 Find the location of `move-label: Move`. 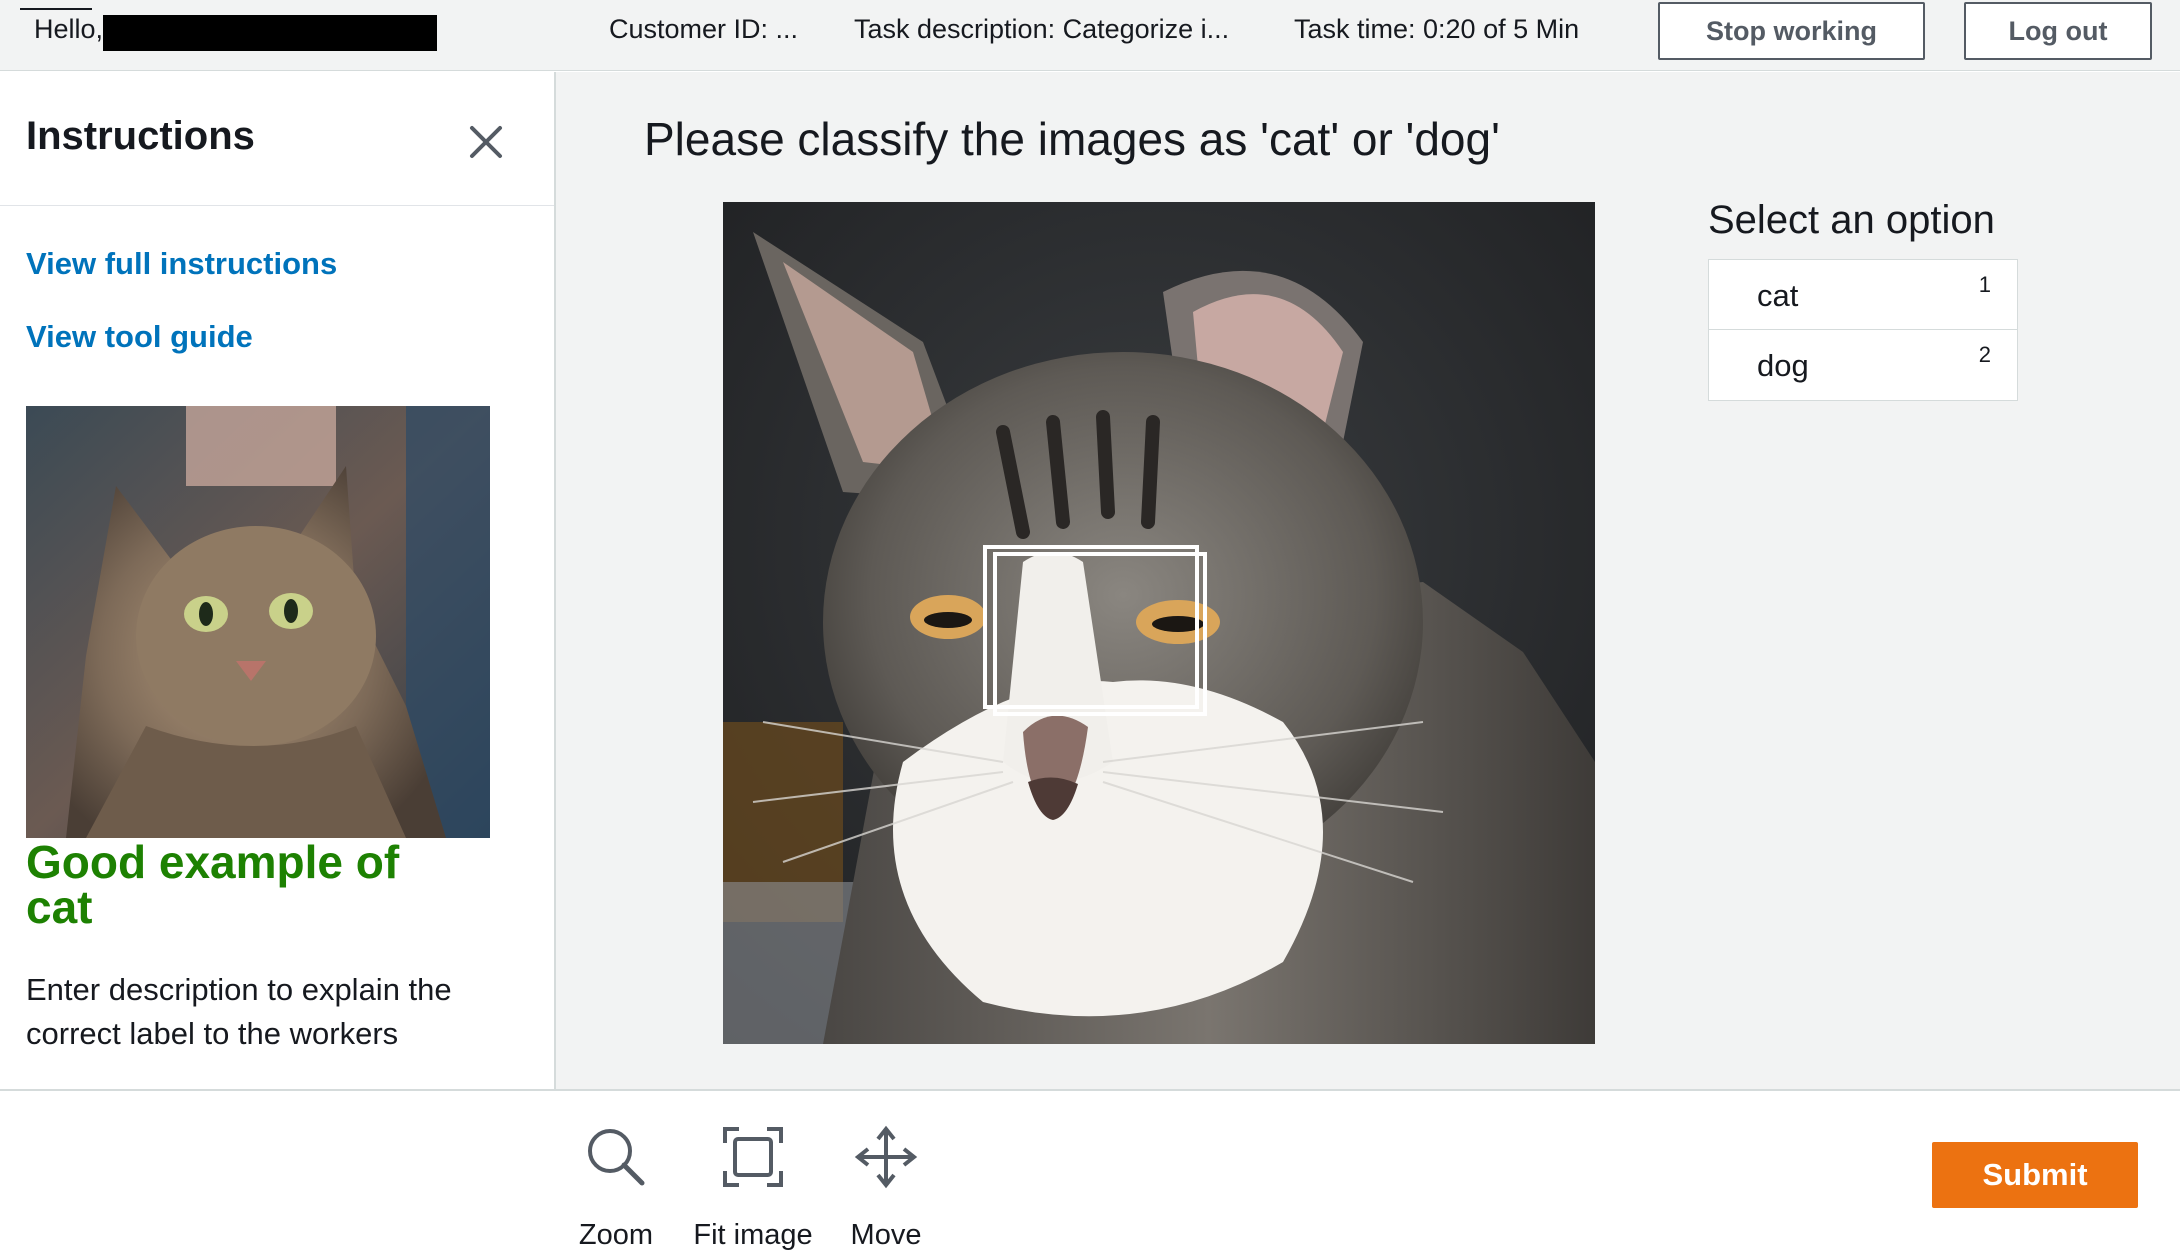

move-label: Move is located at coordinates (886, 1234).